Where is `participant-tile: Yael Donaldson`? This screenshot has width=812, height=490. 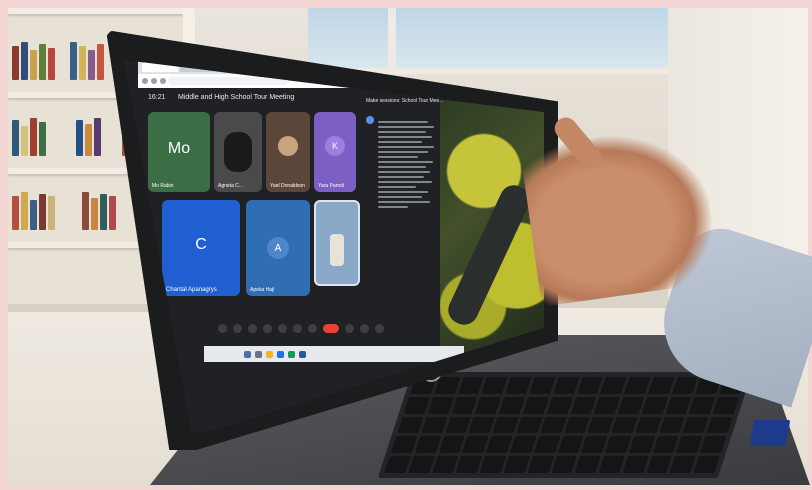
participant-tile: Yael Donaldson is located at coordinates (288, 152).